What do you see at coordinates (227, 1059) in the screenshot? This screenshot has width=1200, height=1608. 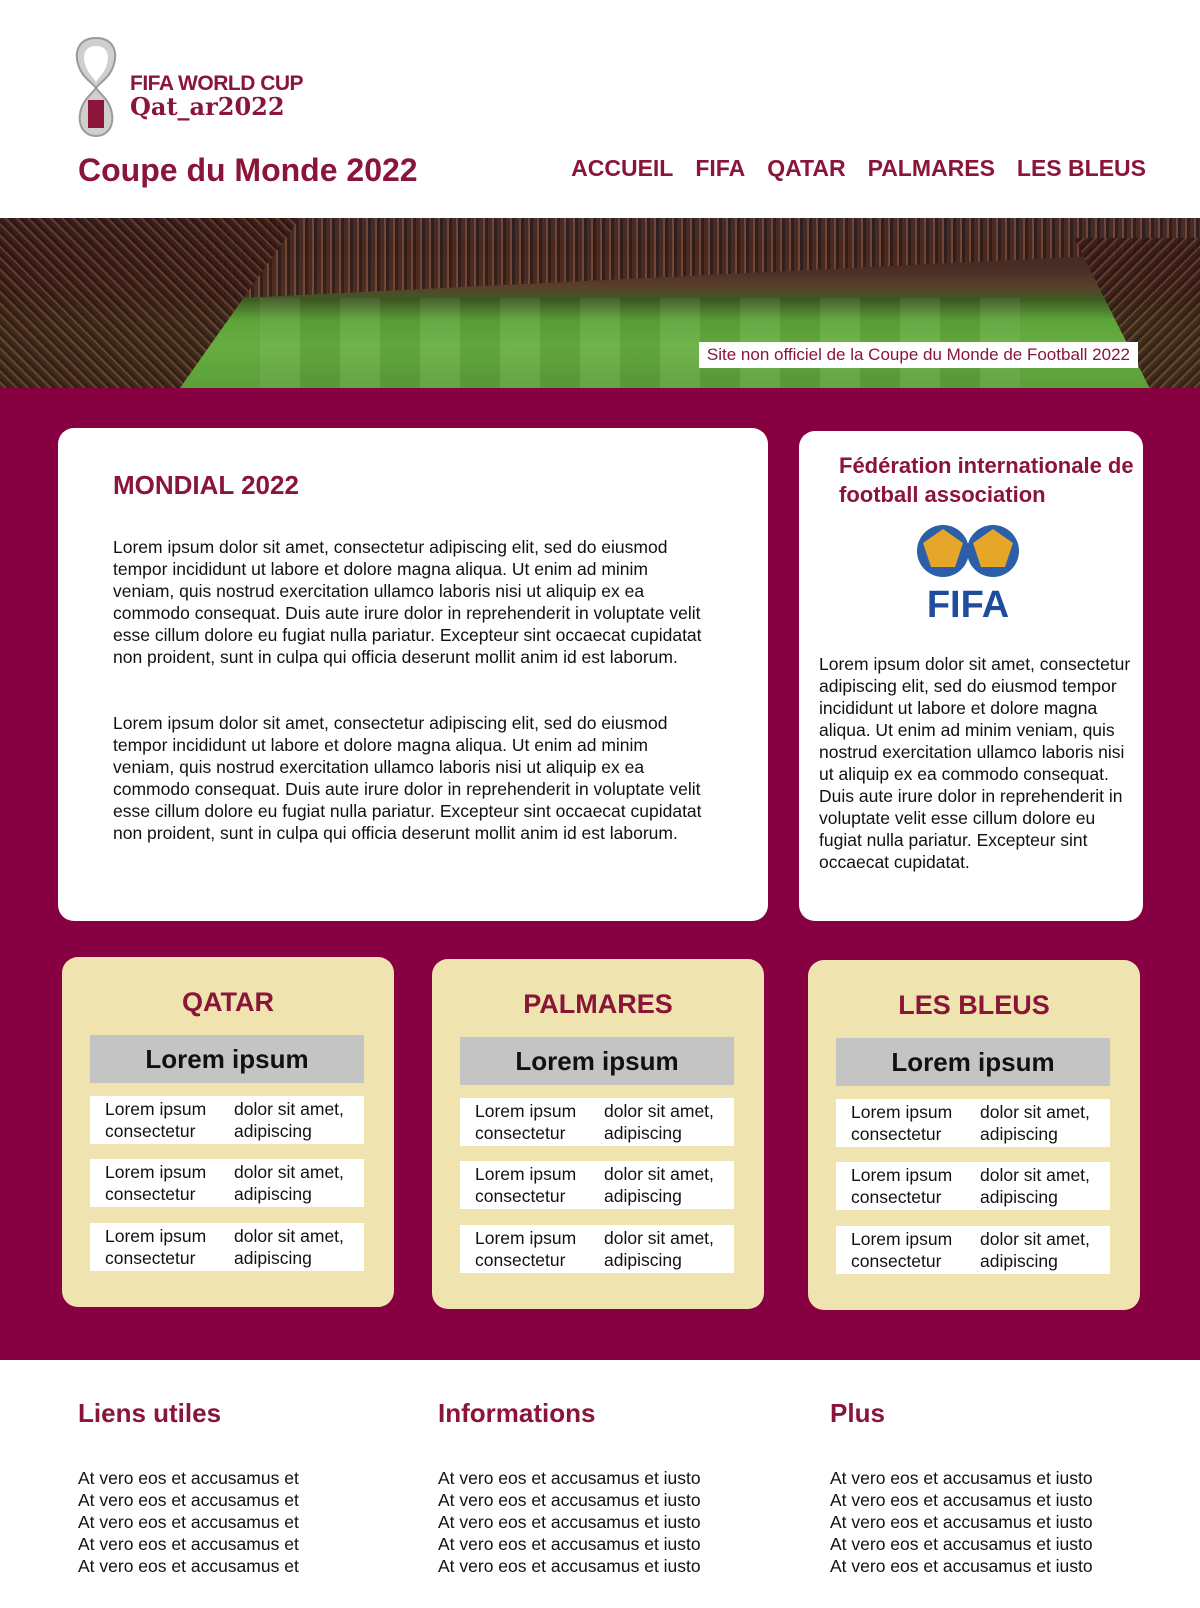 I see `qatar-box-subtitle: Lorem ipsum` at bounding box center [227, 1059].